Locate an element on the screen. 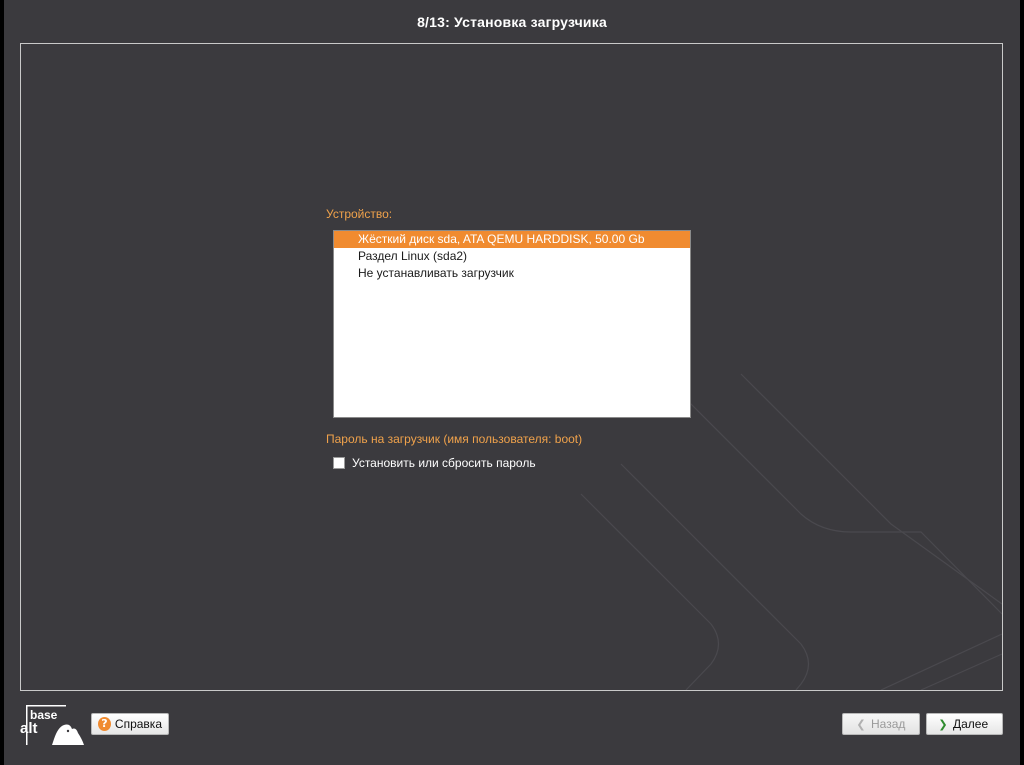  back-button: ❮ Назад is located at coordinates (881, 724).